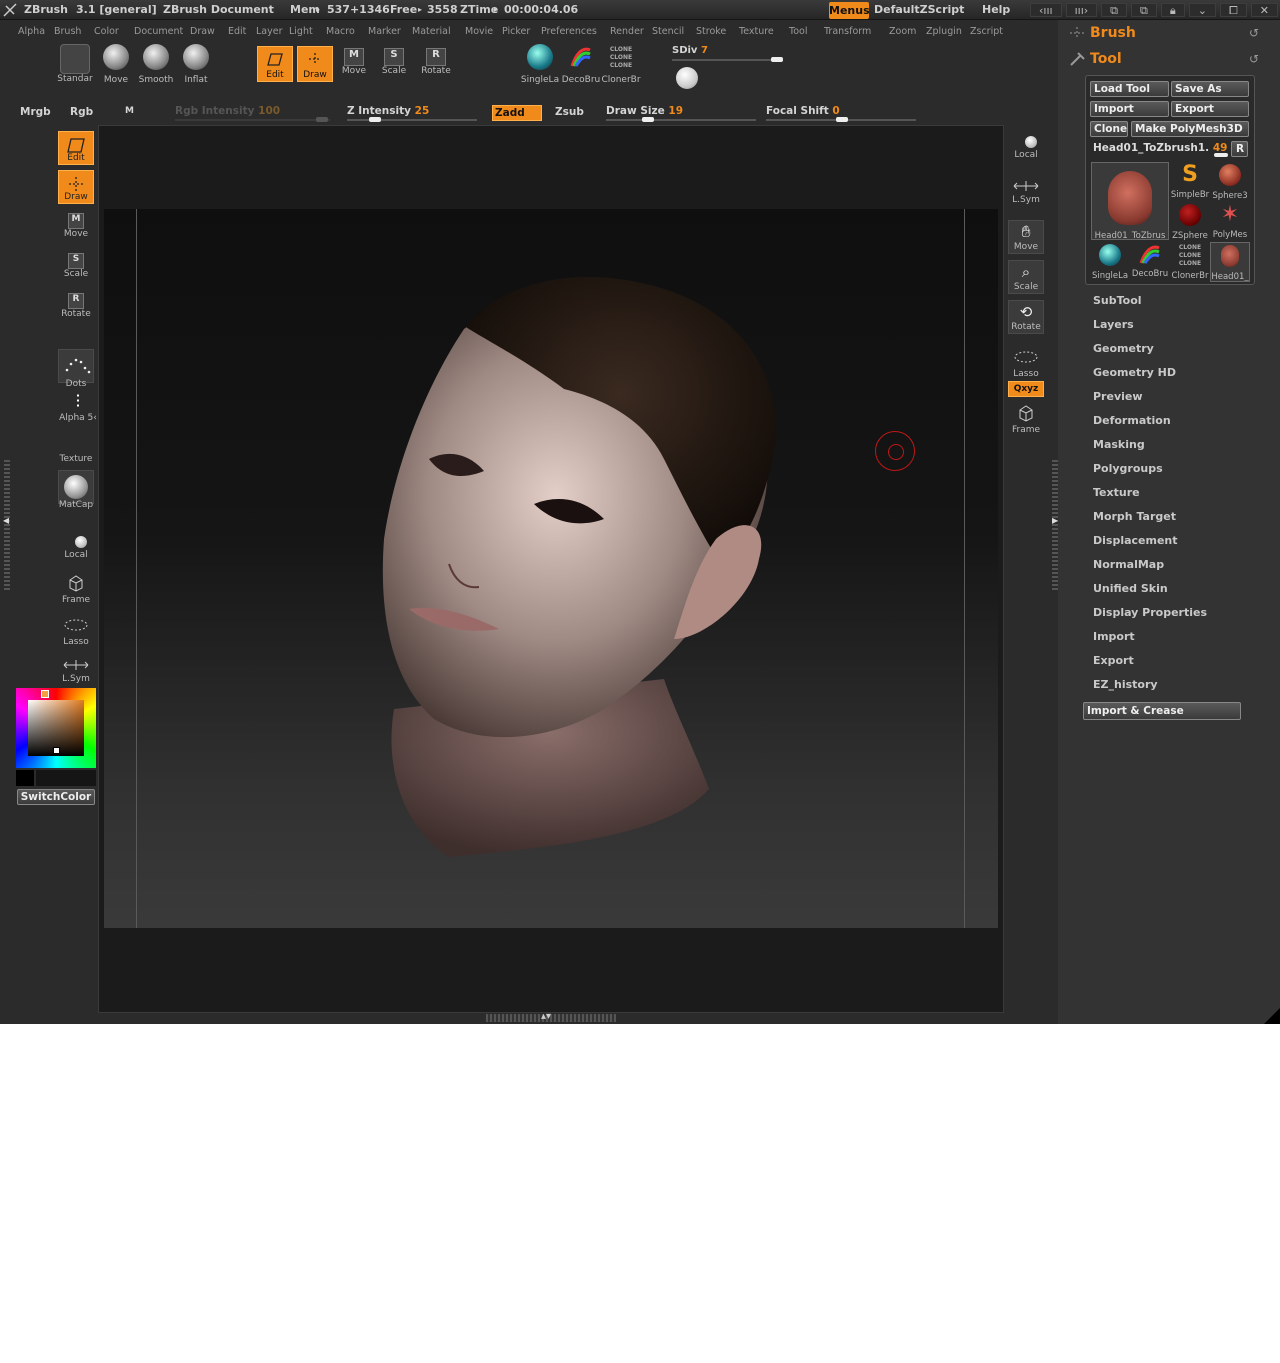 Image resolution: width=1280 pixels, height=1363 pixels. What do you see at coordinates (847, 31) in the screenshot?
I see `menu-item-transform: Transform` at bounding box center [847, 31].